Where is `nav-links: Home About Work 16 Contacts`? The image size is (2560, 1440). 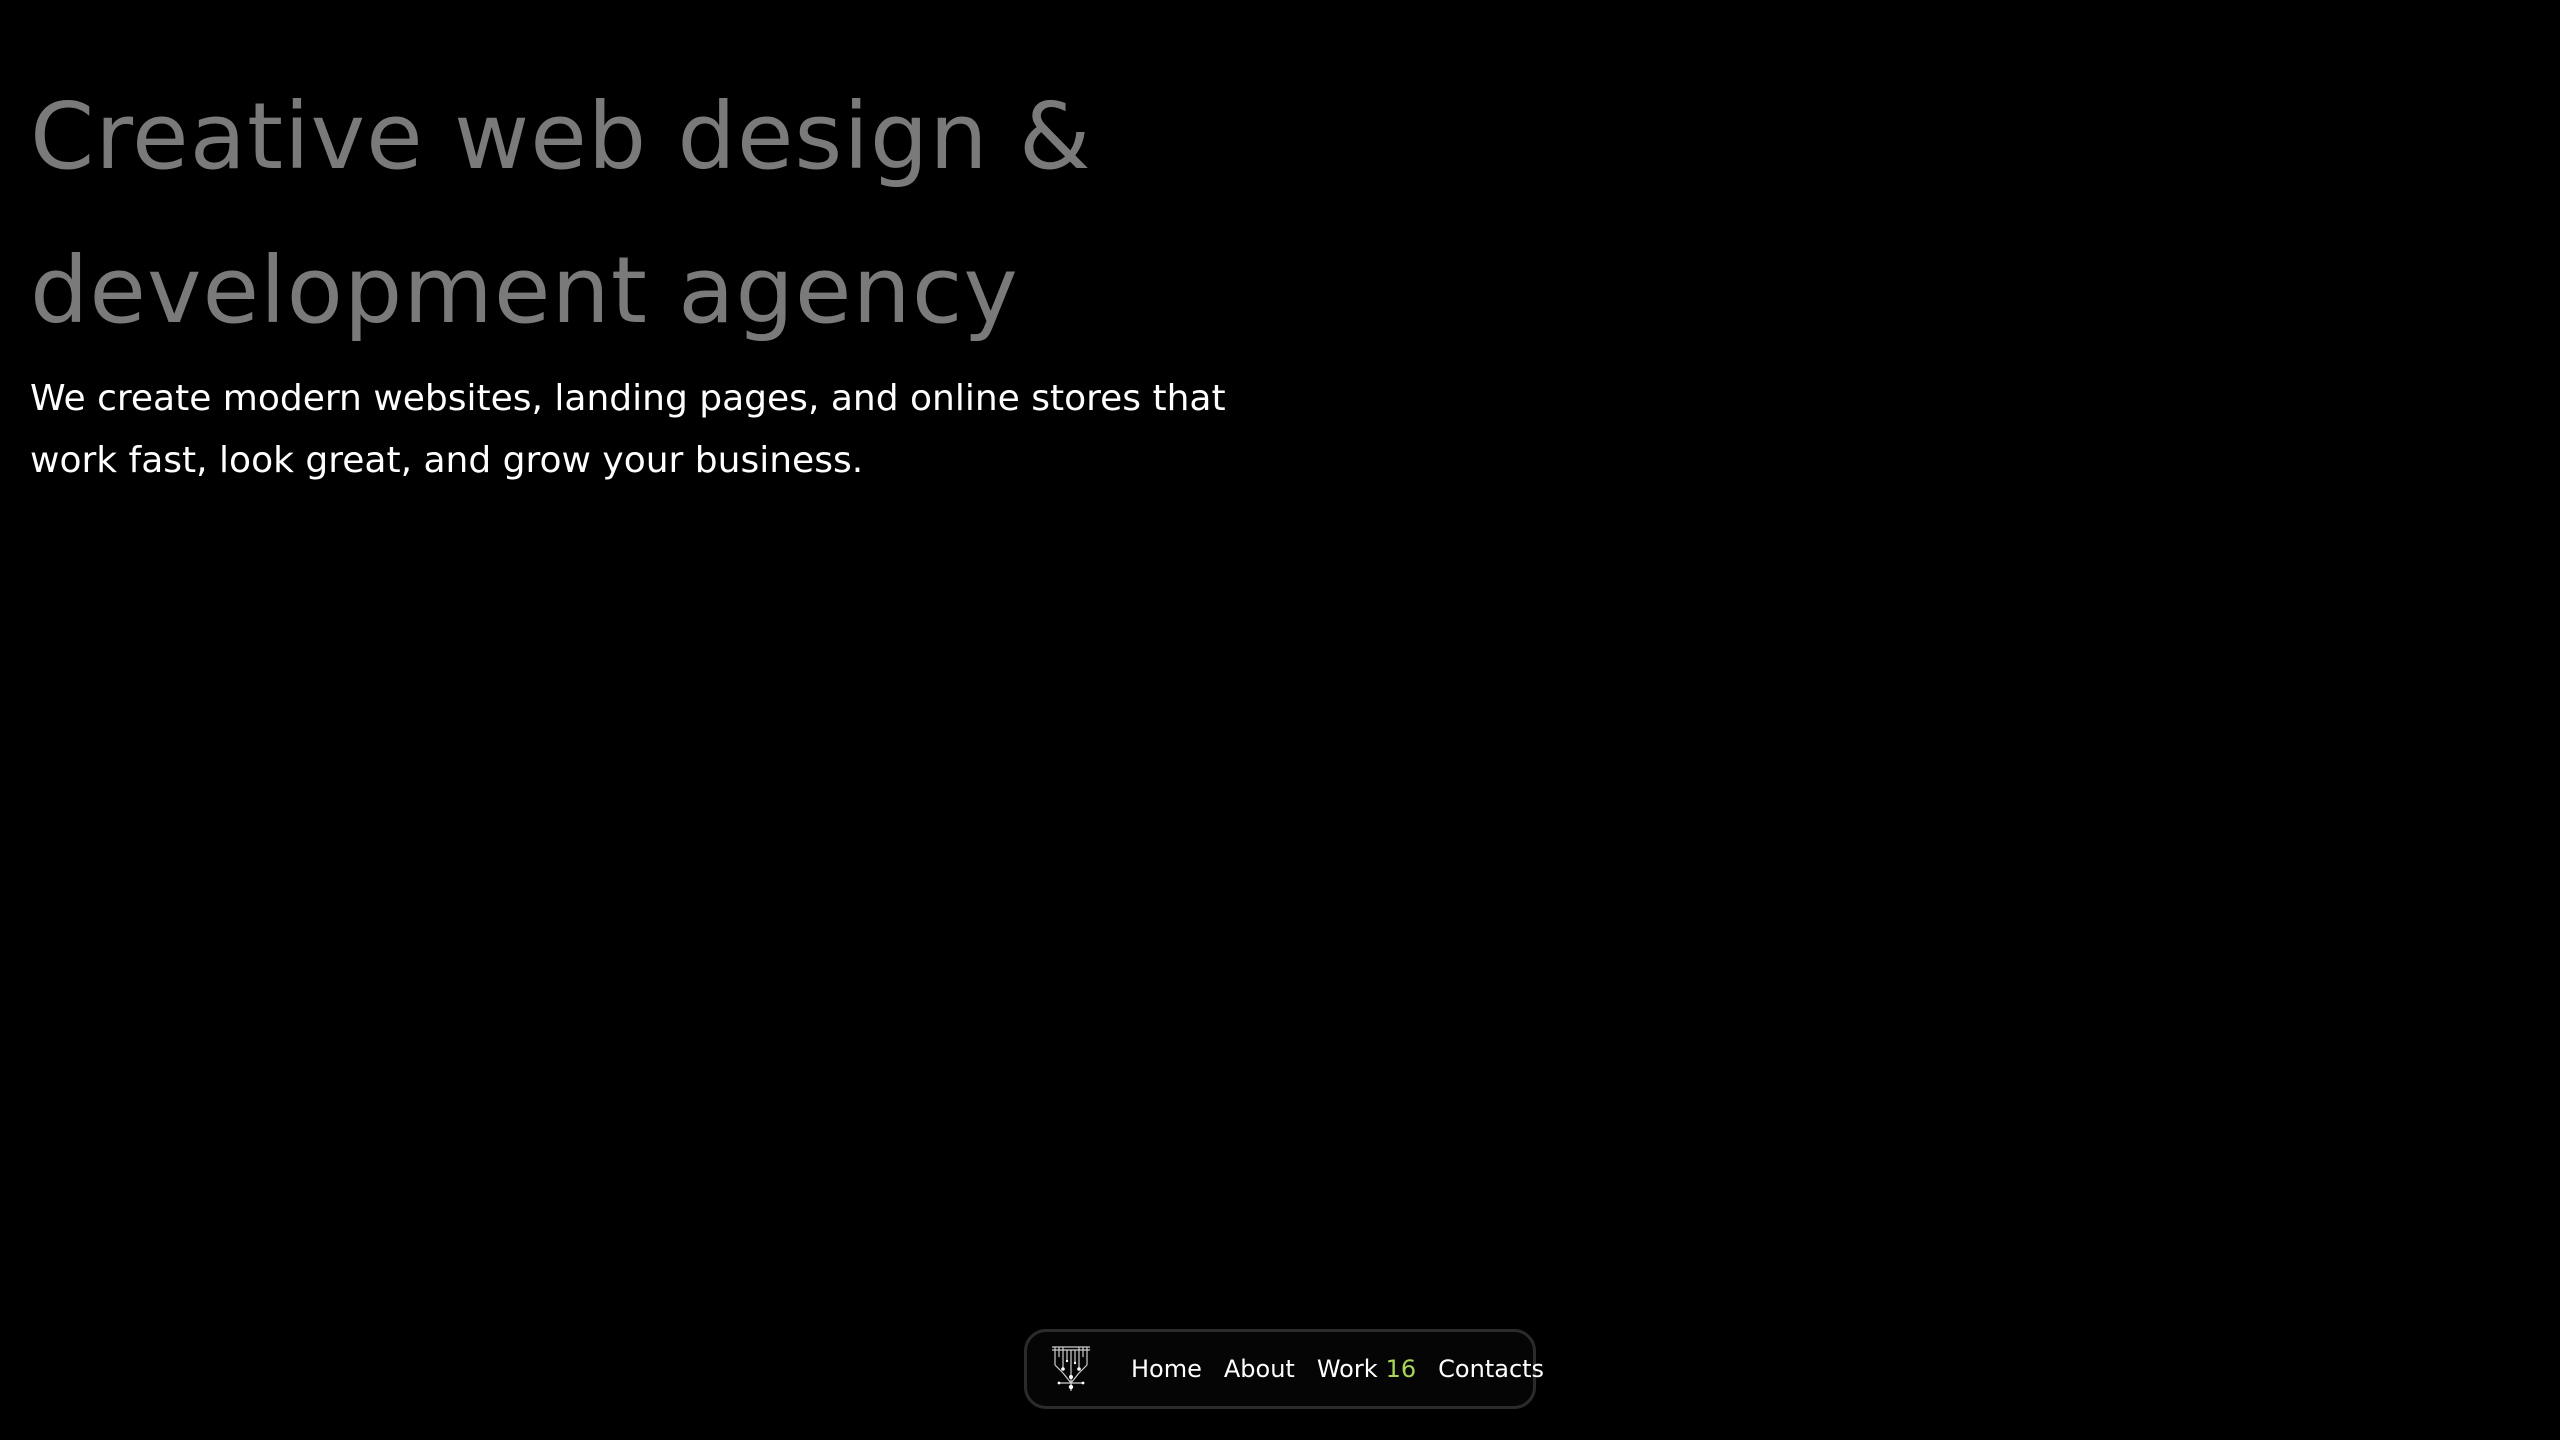 nav-links: Home About Work 16 Contacts is located at coordinates (1337, 1369).